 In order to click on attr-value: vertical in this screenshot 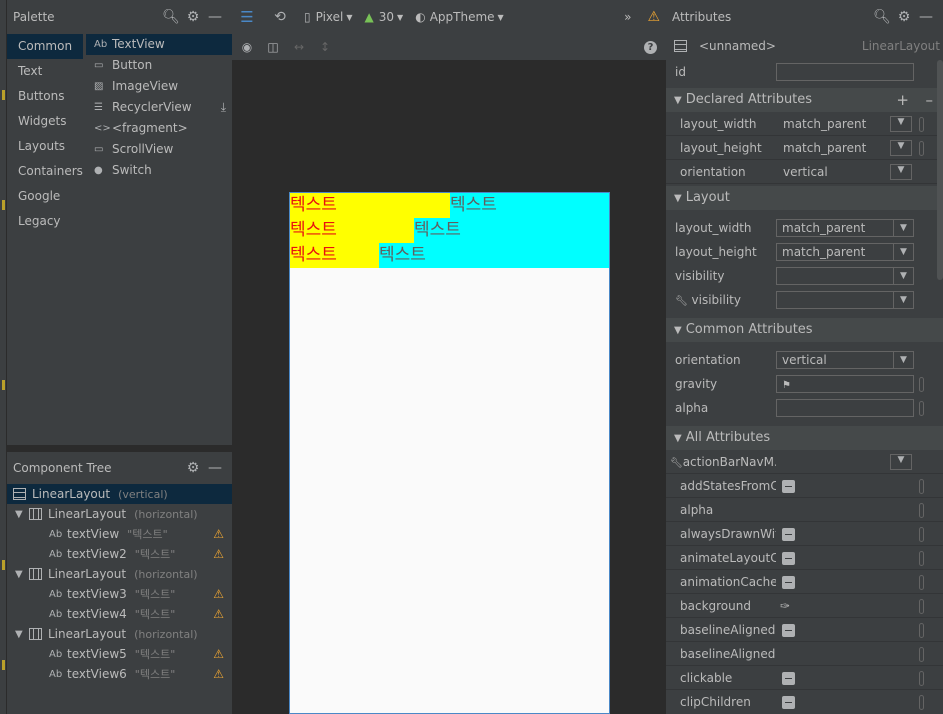, I will do `click(805, 172)`.